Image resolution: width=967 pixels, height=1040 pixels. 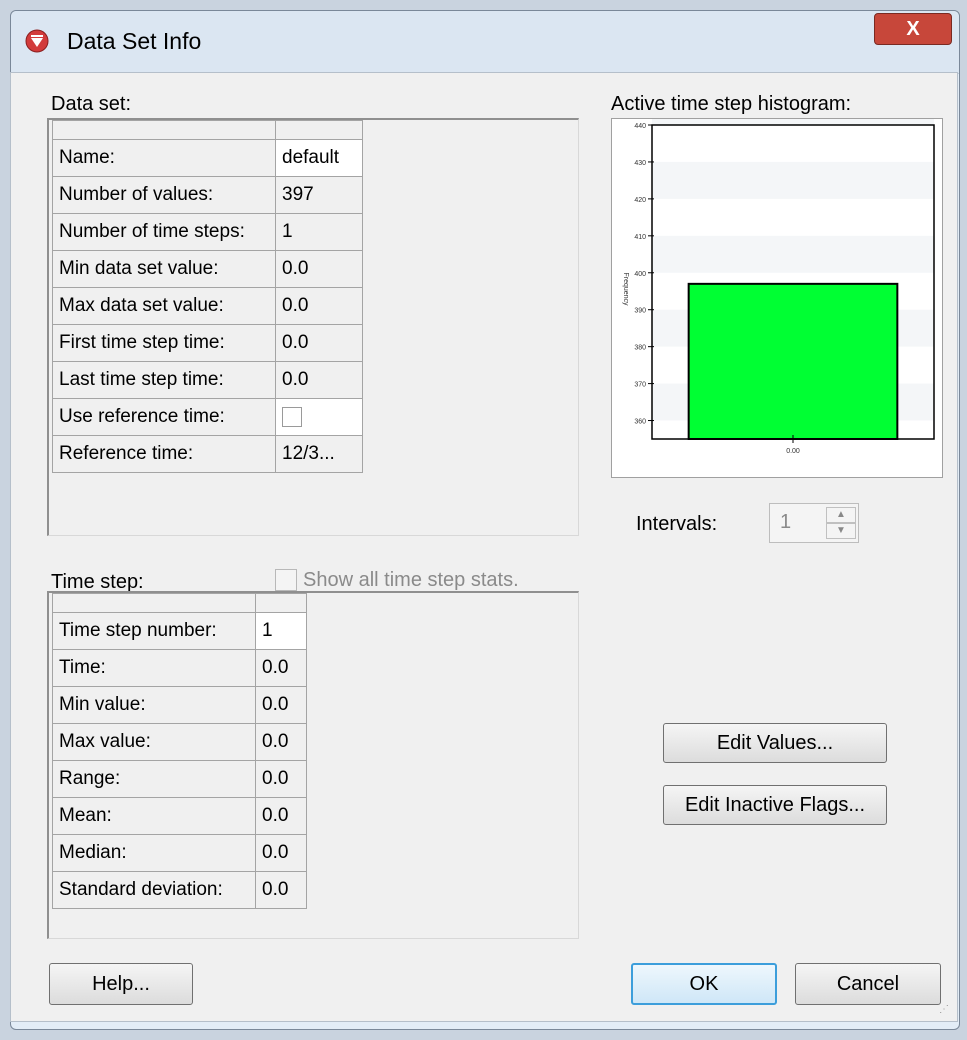 I want to click on table-row: Min data set value: 0.0, so click(x=207, y=269).